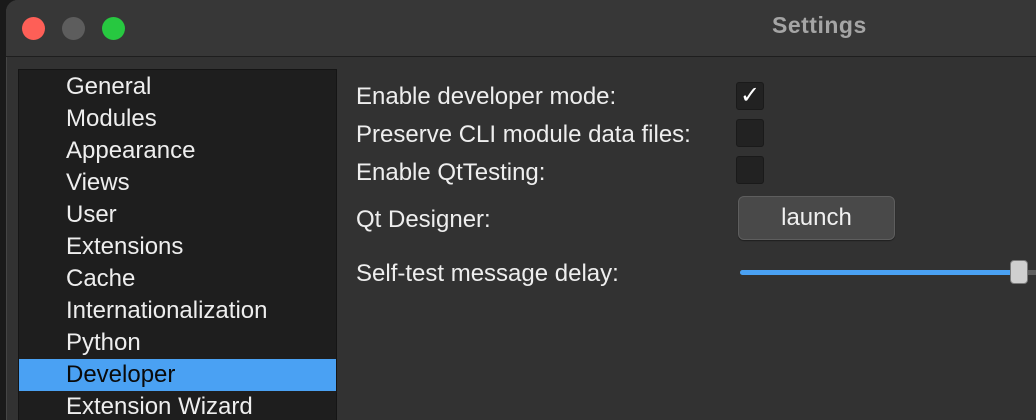  What do you see at coordinates (177, 343) in the screenshot?
I see `sidebar-item-python: Python` at bounding box center [177, 343].